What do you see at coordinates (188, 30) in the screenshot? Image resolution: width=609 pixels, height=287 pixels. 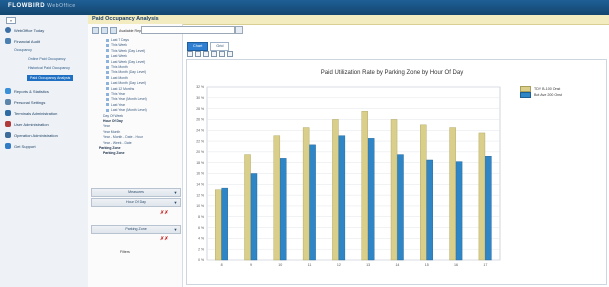 I see `available-reports-select` at bounding box center [188, 30].